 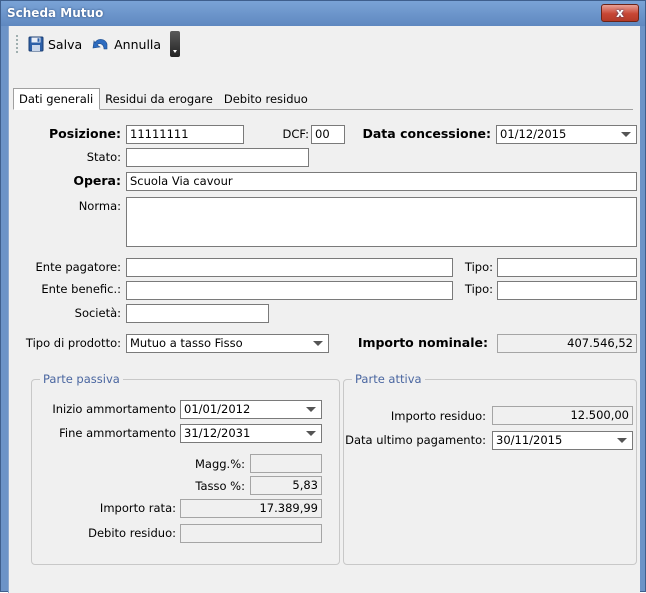 I want to click on debito-residuo-field, so click(x=251, y=533).